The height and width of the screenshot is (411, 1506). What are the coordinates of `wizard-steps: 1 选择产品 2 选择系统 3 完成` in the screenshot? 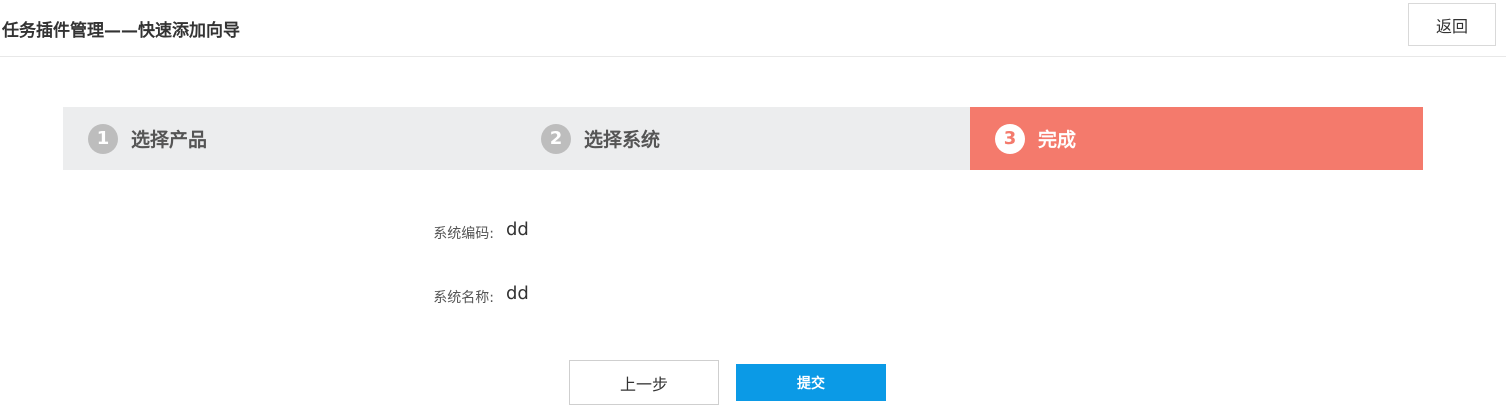 It's located at (743, 138).